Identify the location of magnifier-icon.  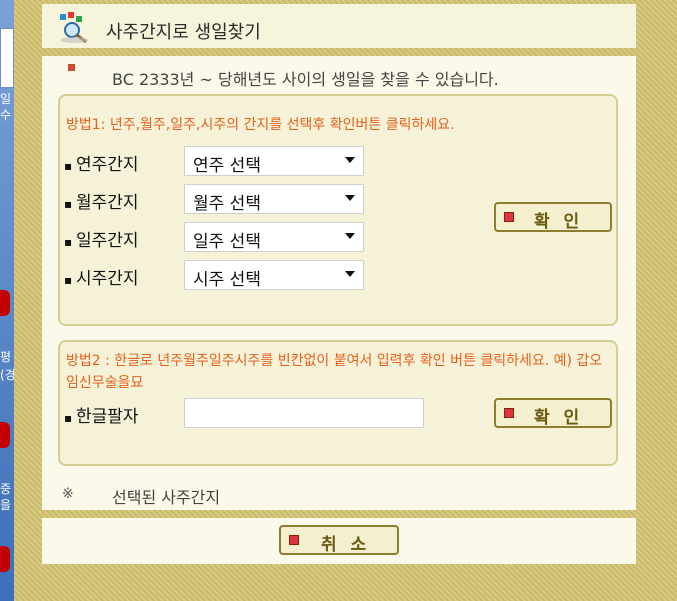
(74, 28).